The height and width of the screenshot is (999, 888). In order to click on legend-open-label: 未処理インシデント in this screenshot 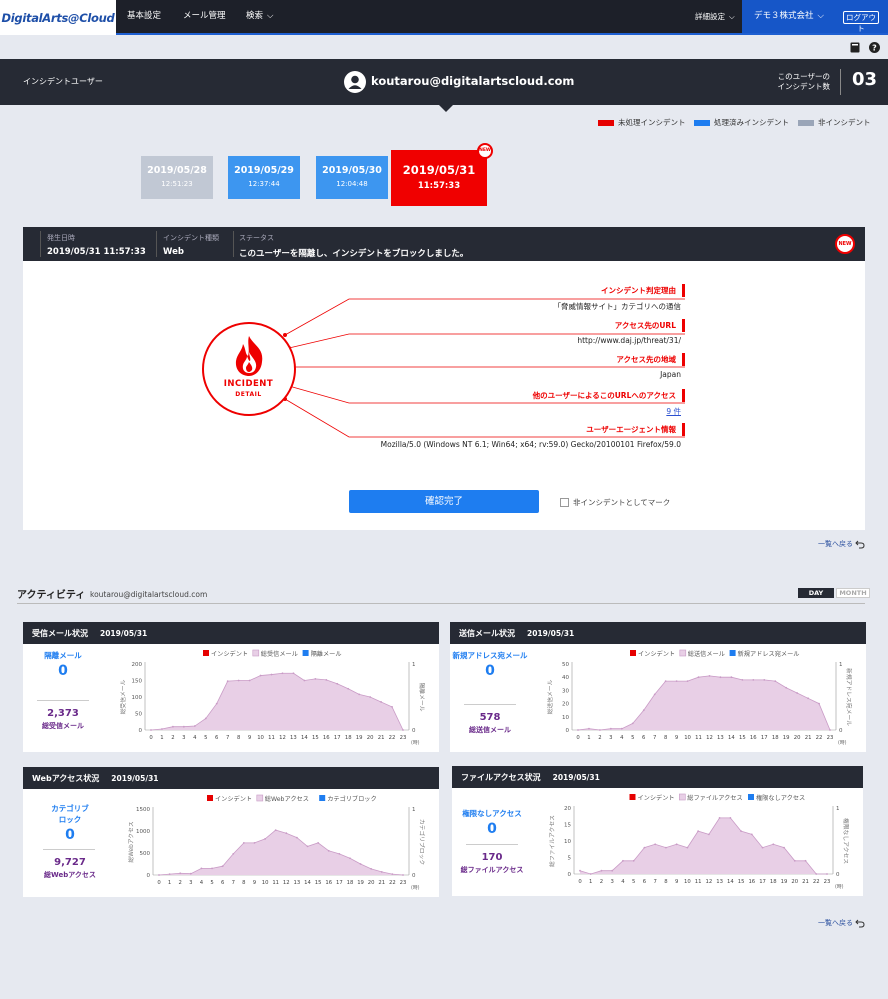, I will do `click(652, 122)`.